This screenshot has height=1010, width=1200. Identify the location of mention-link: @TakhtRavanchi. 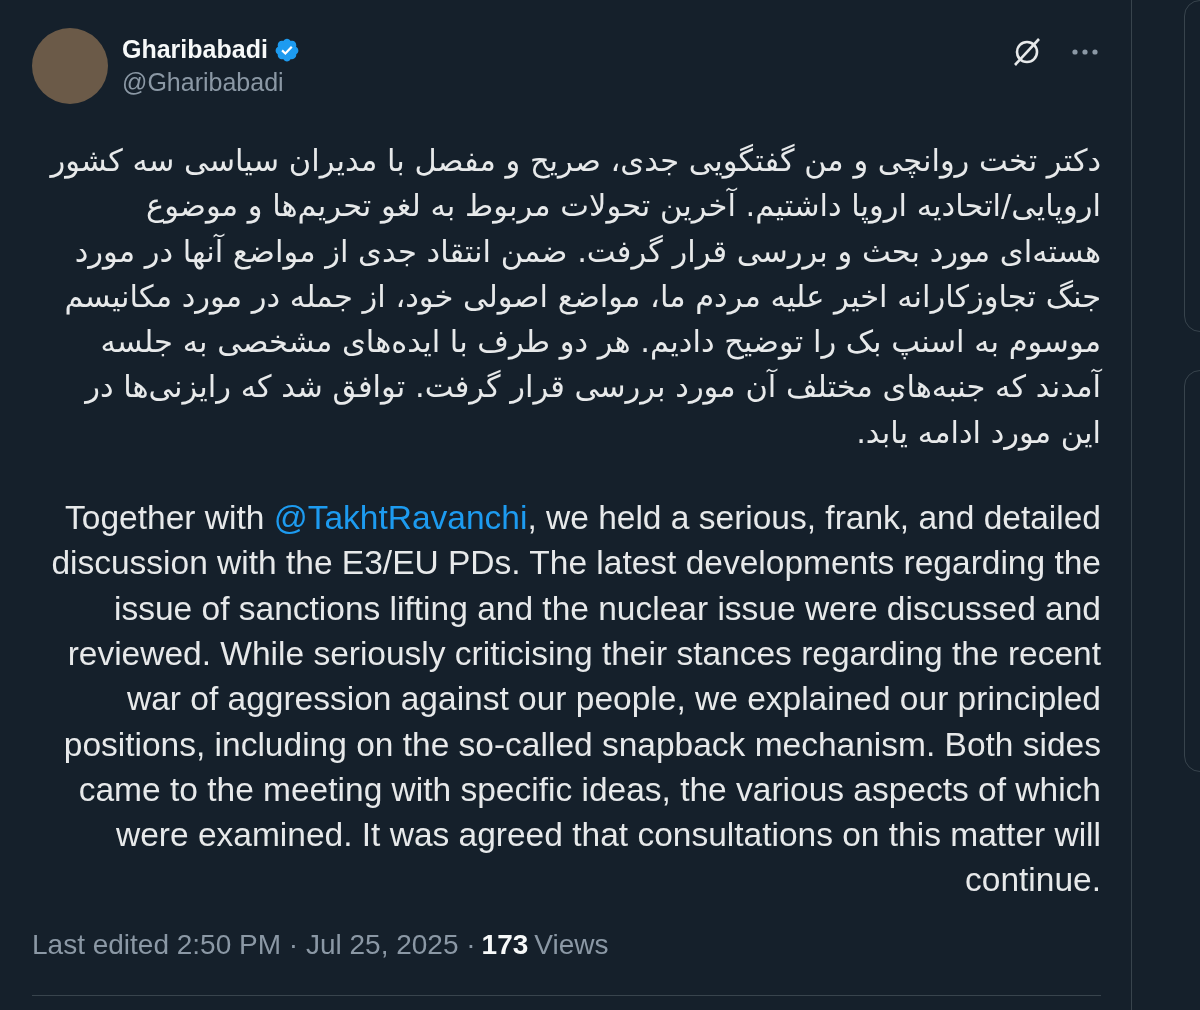
(400, 518).